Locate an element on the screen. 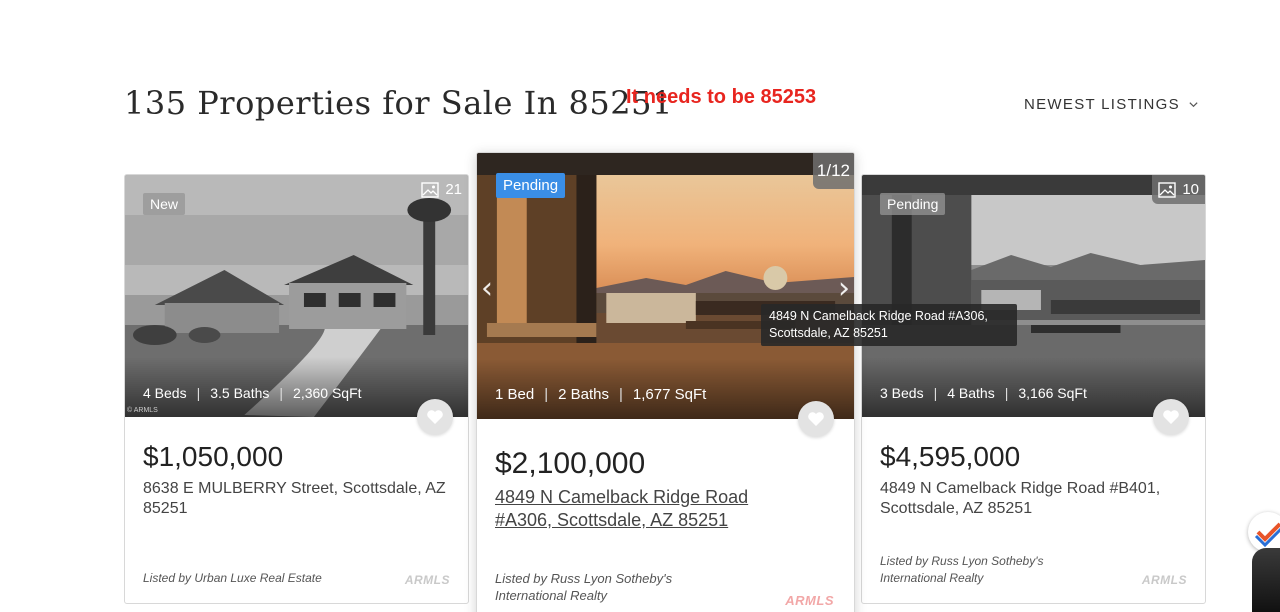  listing-price: $1,050,000 is located at coordinates (213, 456).